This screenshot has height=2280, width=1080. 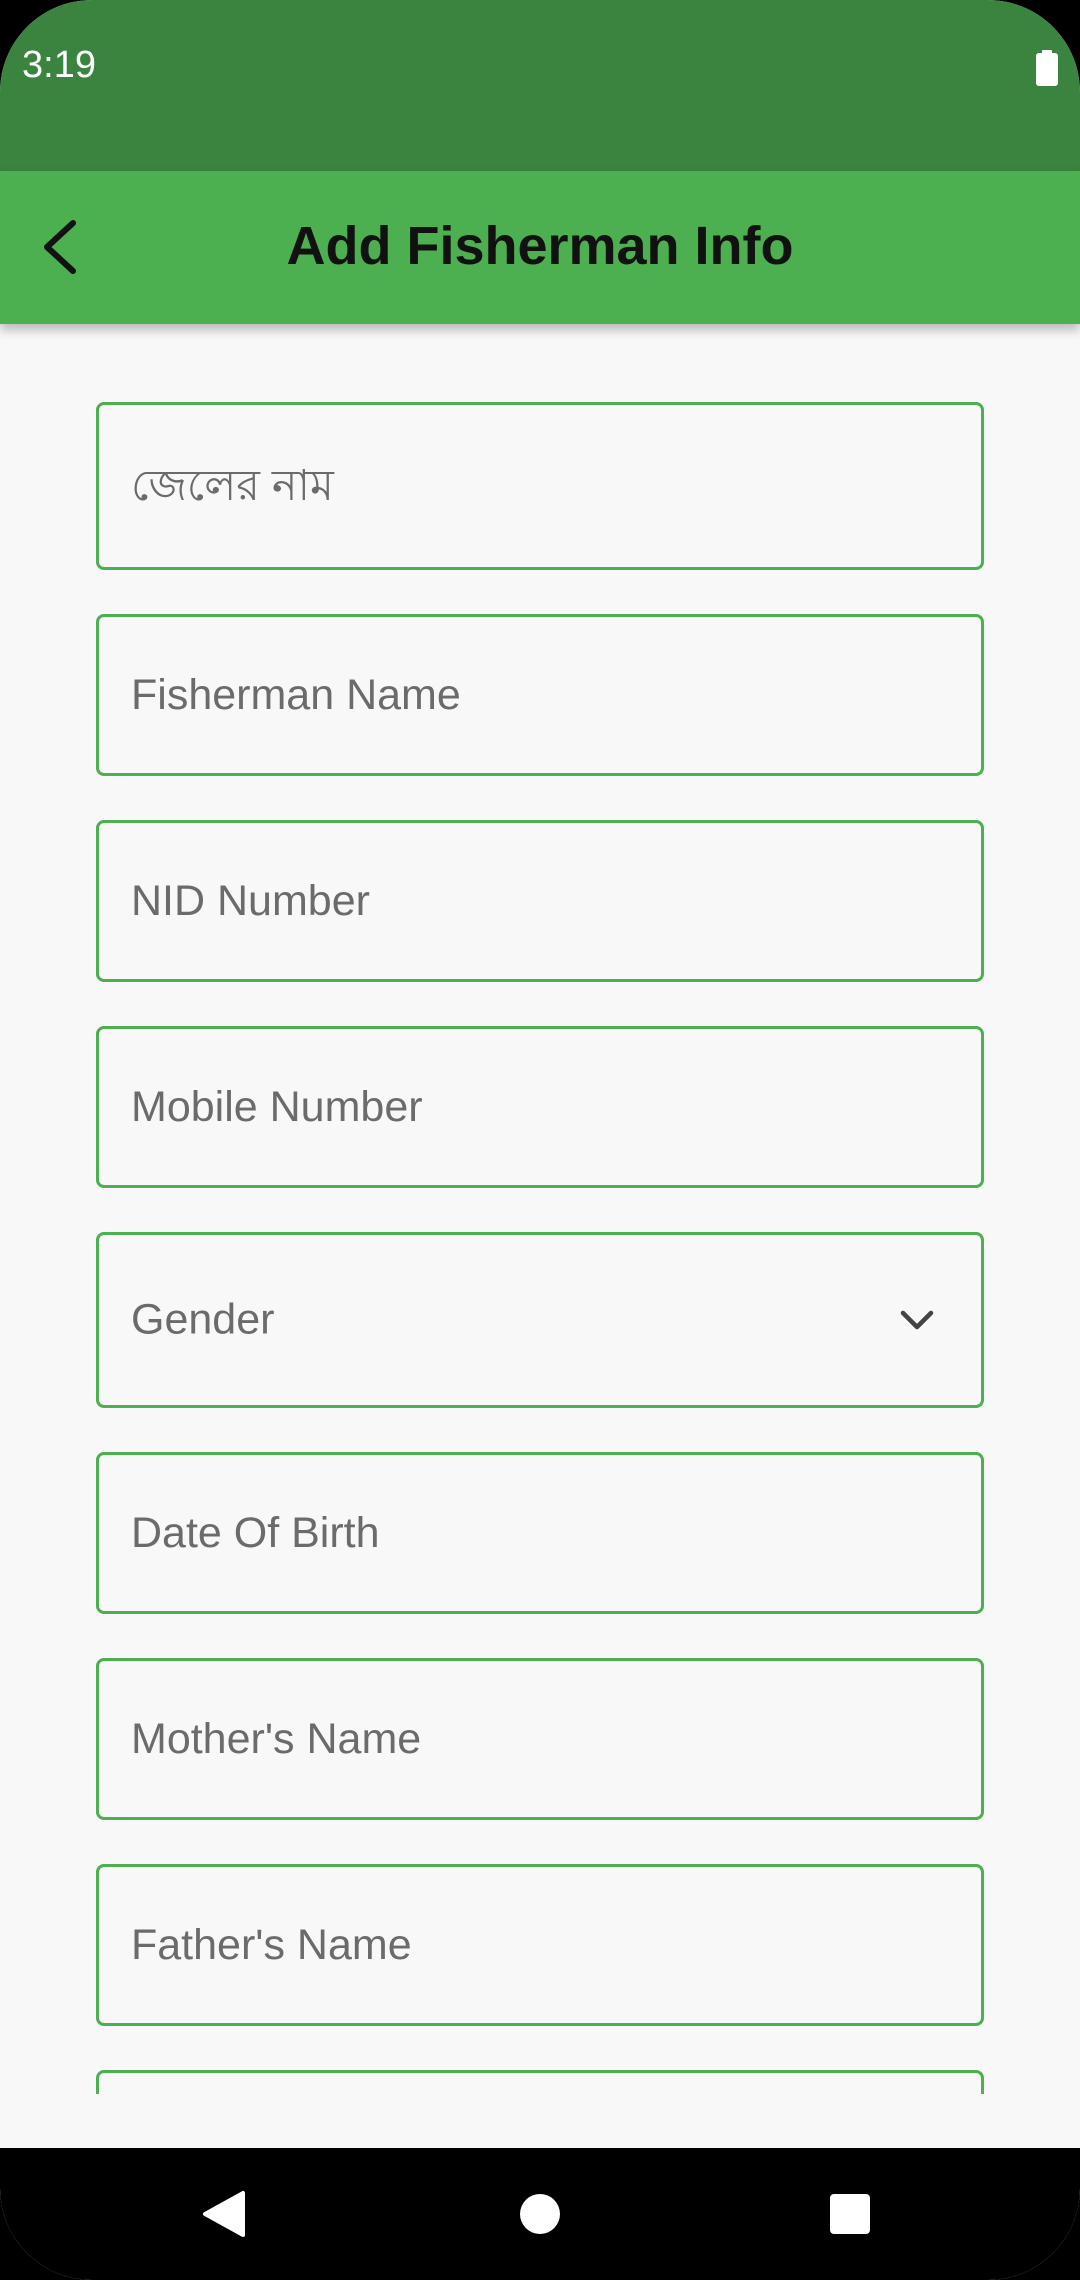 I want to click on fisherman-name-field, so click(x=540, y=695).